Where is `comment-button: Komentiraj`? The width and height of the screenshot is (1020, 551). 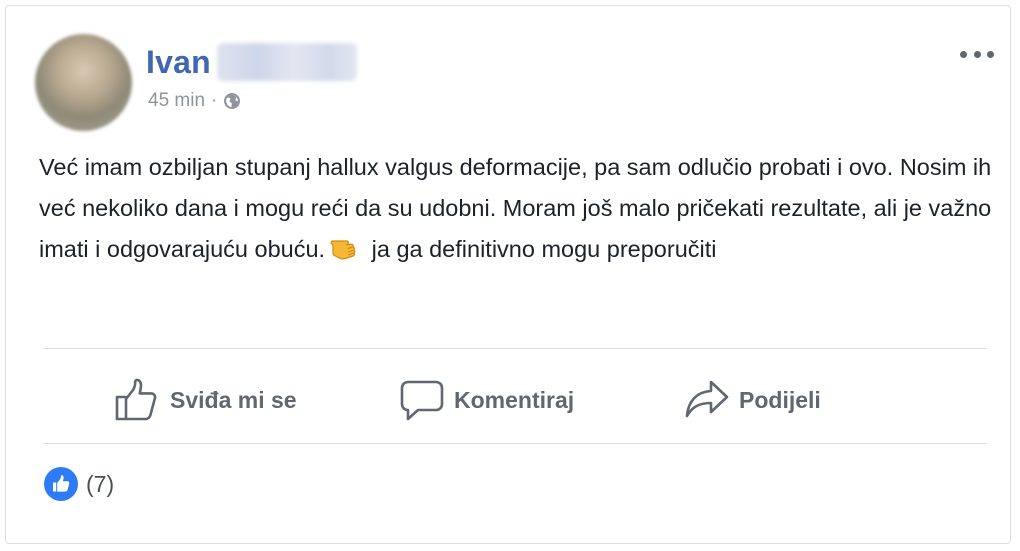 comment-button: Komentiraj is located at coordinates (487, 400).